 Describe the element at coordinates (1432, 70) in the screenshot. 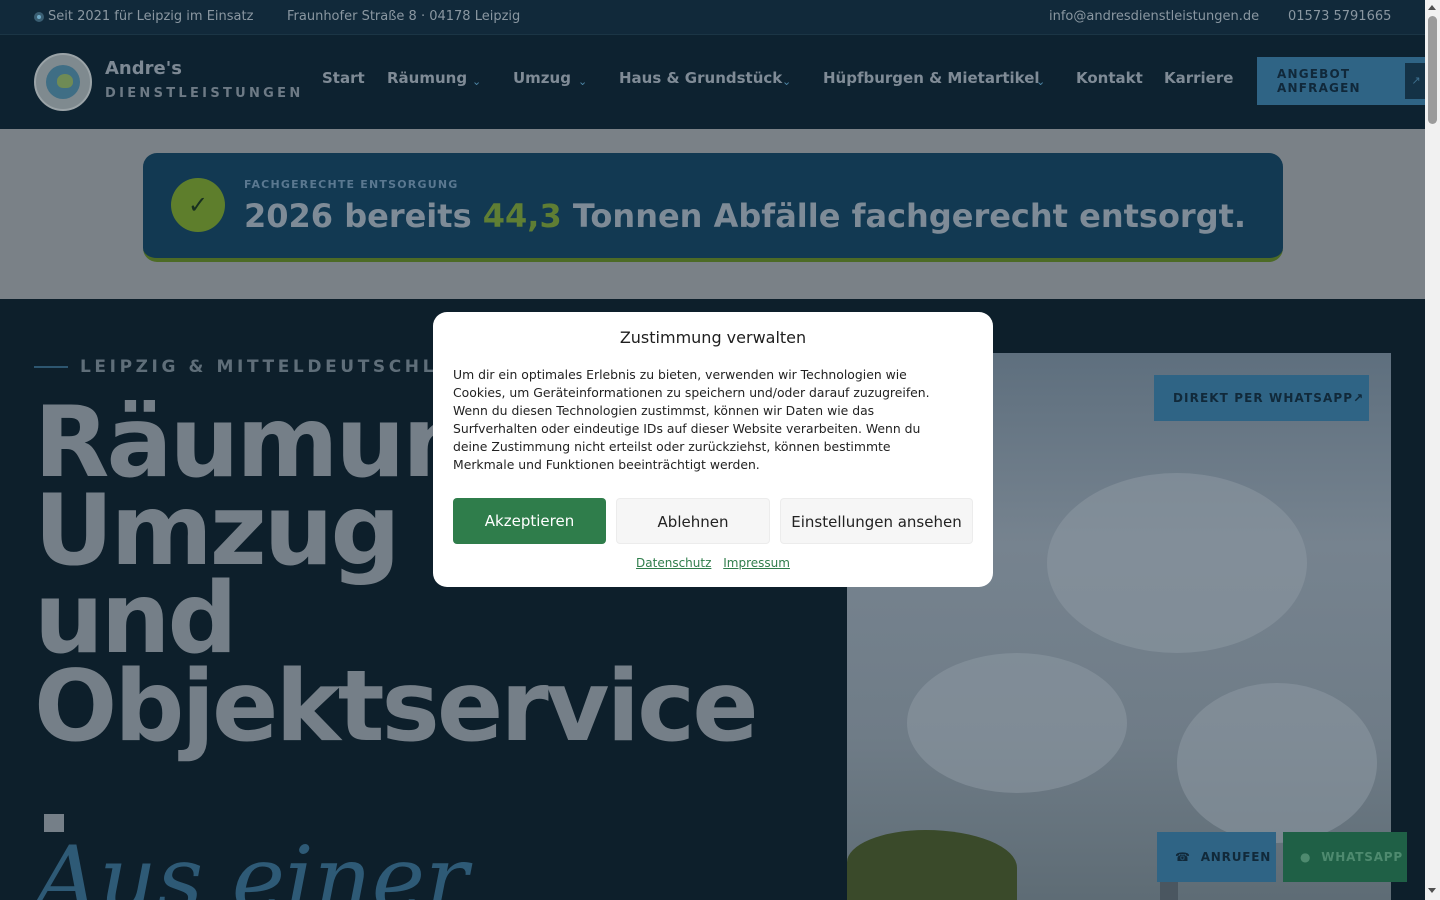

I see `scroll-thumb` at that location.